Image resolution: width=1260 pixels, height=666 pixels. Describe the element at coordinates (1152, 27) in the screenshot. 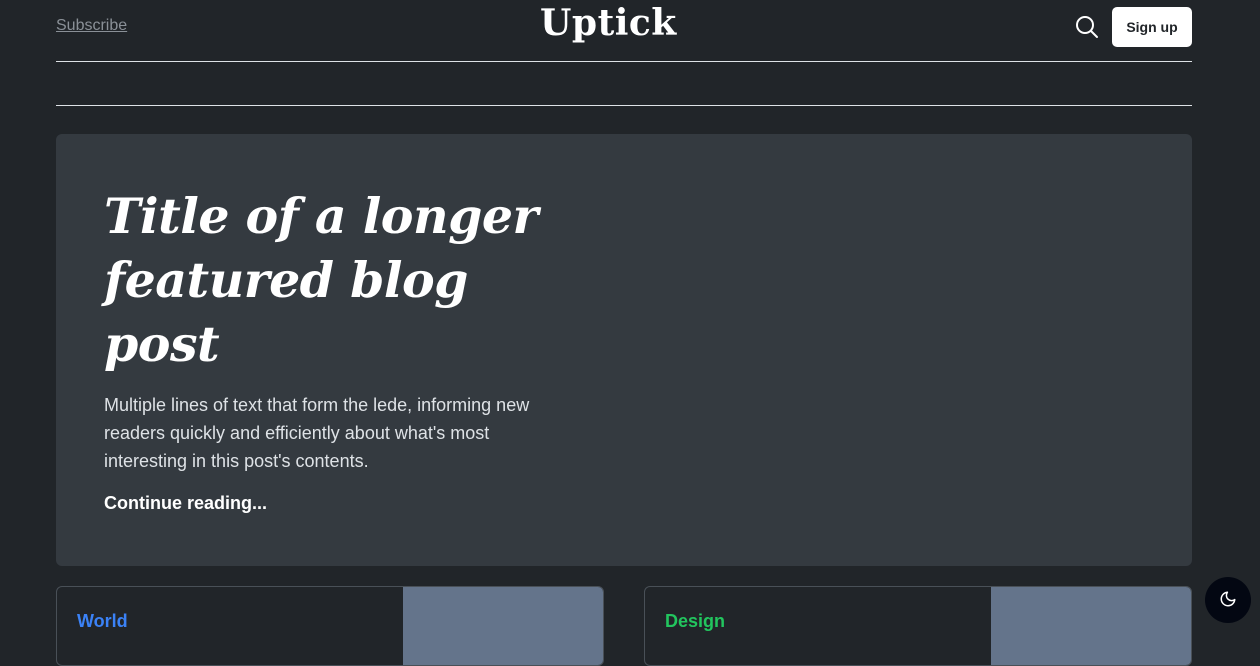

I see `sign-up-button: Sign up` at that location.